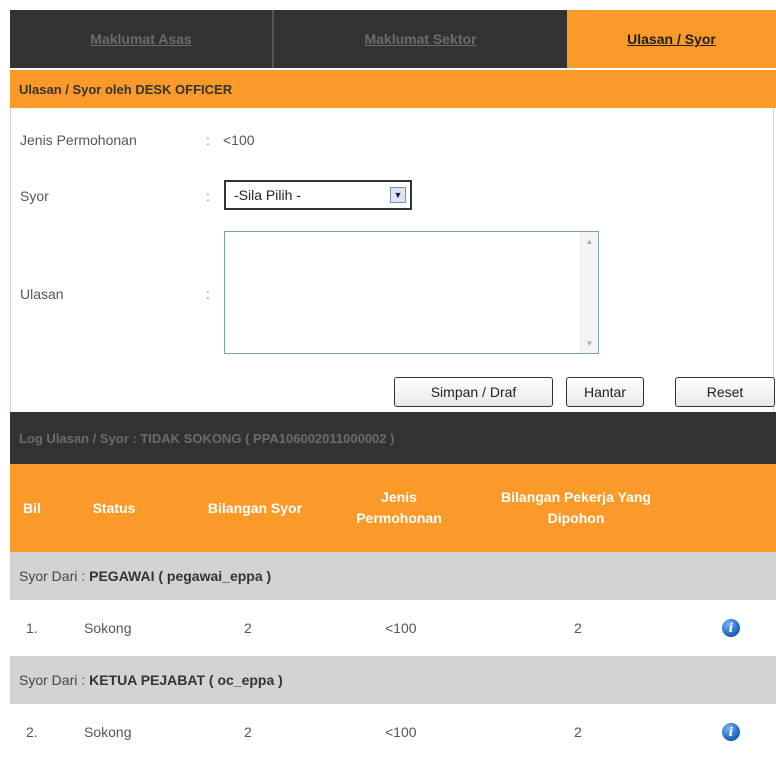 The image size is (776, 760). I want to click on simpan-draf-button: Simpan / Draf, so click(473, 392).